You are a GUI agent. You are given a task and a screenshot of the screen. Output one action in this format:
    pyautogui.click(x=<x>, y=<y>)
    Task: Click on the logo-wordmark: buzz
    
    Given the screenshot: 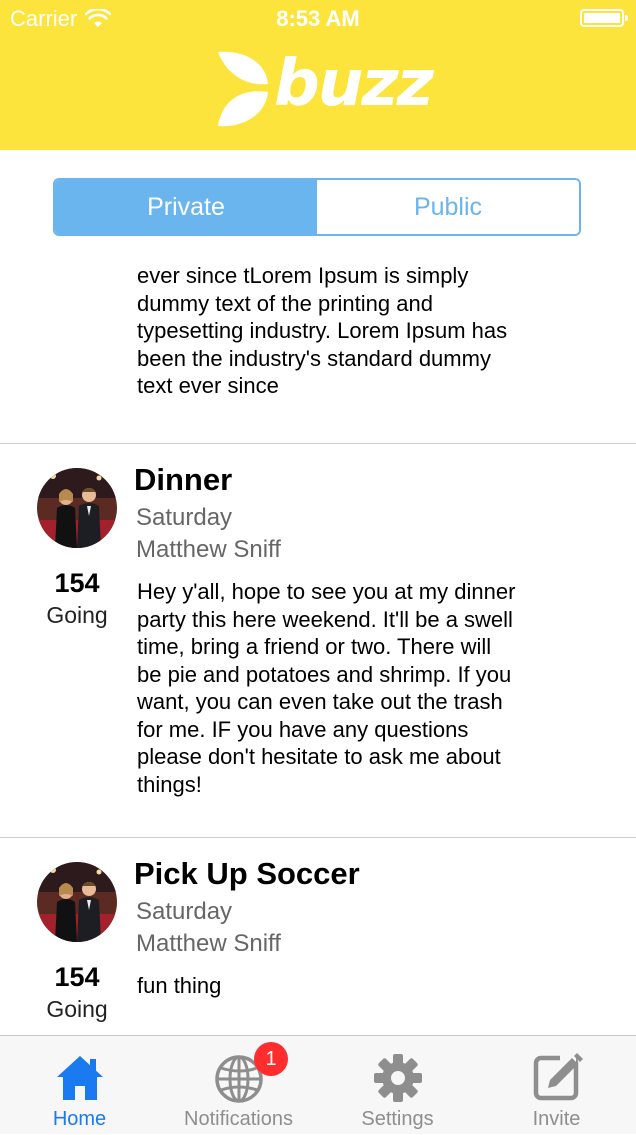 What is the action you would take?
    pyautogui.click(x=354, y=84)
    